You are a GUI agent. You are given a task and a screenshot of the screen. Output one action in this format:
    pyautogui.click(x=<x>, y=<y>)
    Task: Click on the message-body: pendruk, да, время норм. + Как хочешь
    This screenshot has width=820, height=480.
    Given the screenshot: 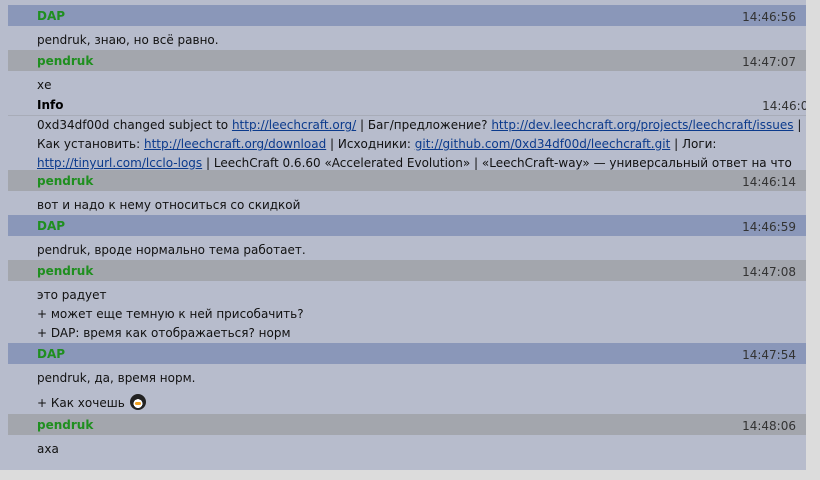 What is the action you would take?
    pyautogui.click(x=403, y=388)
    